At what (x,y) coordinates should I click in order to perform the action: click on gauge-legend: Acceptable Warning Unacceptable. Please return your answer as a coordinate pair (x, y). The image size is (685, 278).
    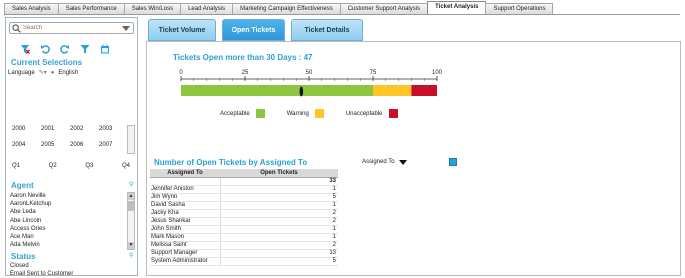
    Looking at the image, I should click on (309, 113).